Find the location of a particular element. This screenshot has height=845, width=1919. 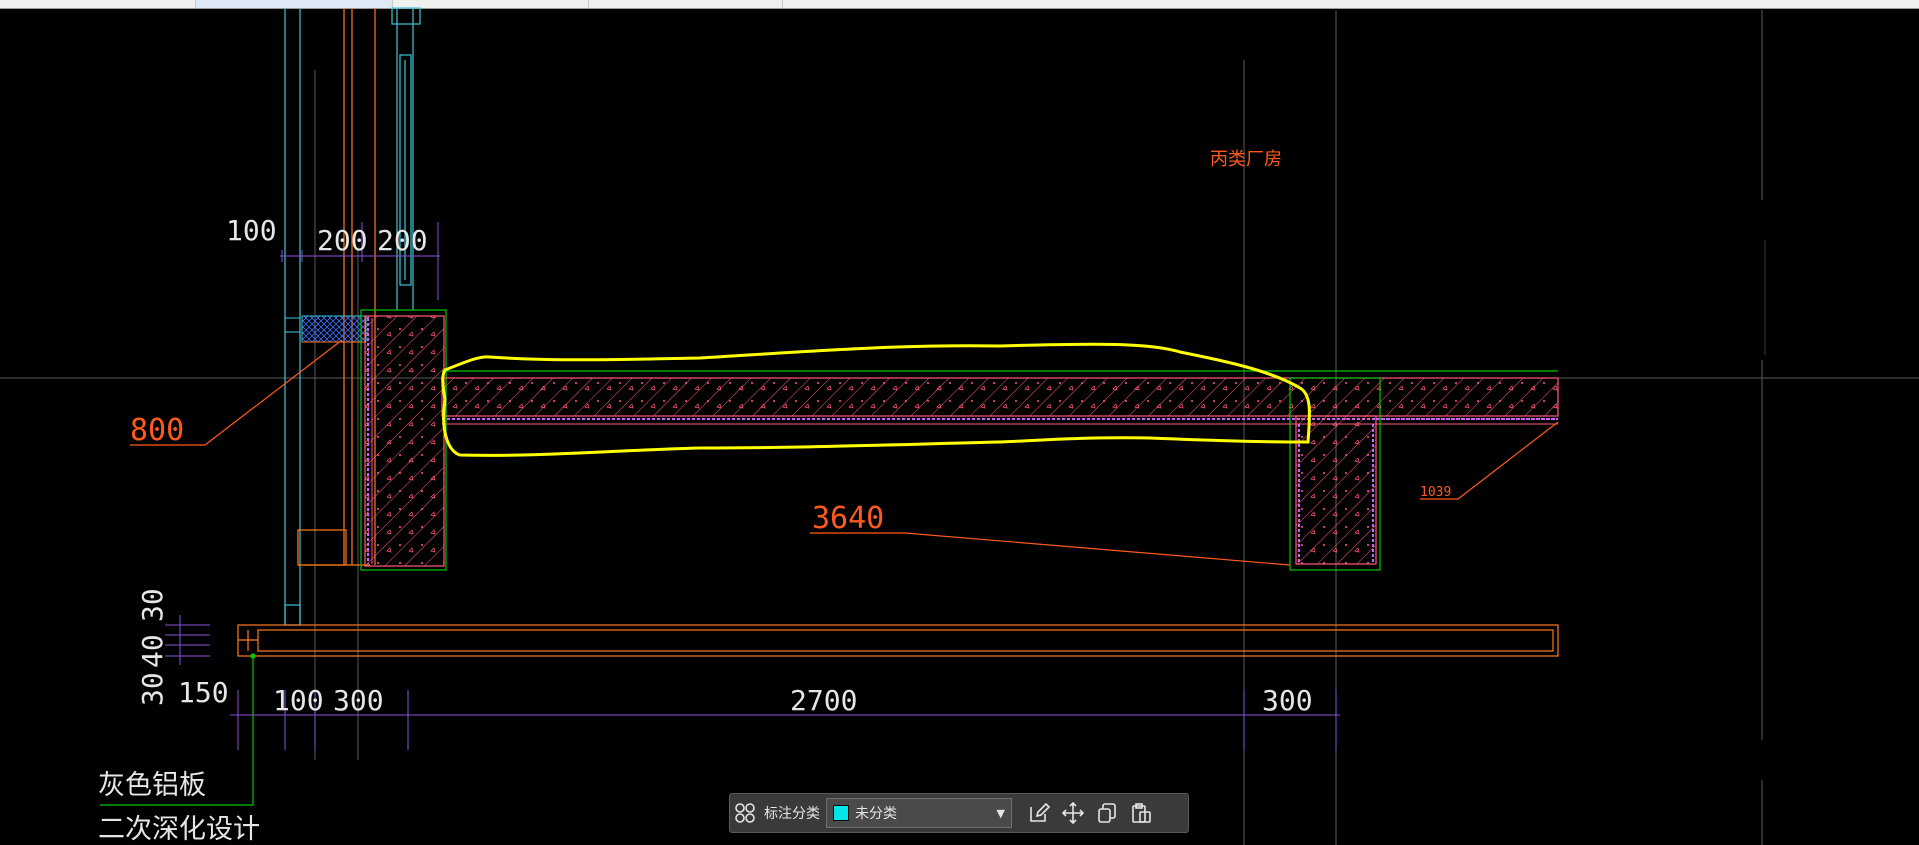

notes: 灰色铝板 二次深化设计 is located at coordinates (179, 807).